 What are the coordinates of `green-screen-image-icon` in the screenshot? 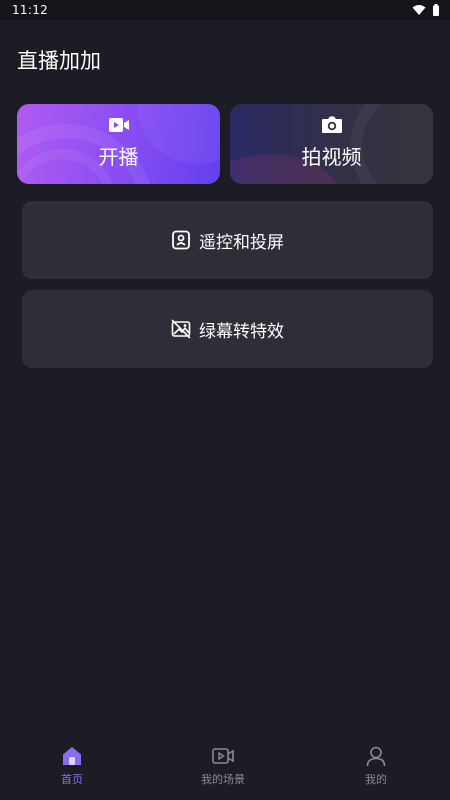 It's located at (181, 329).